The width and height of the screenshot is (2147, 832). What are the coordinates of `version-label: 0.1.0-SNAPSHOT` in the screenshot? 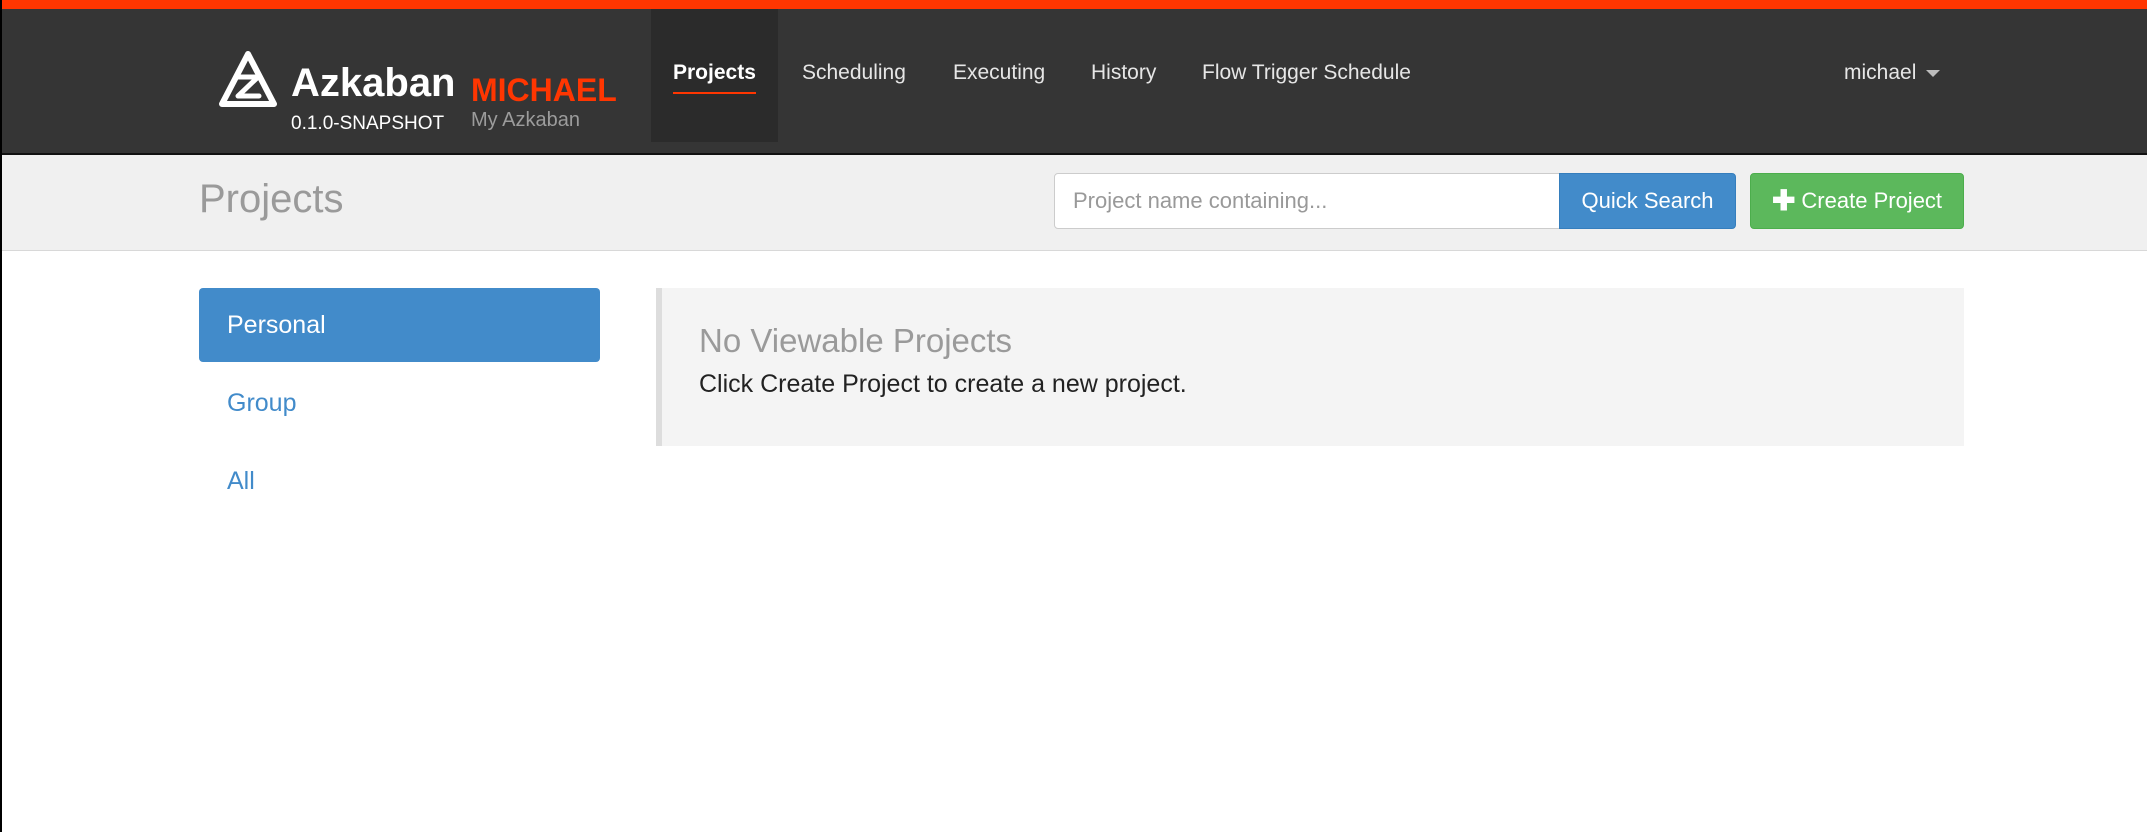 It's located at (368, 123).